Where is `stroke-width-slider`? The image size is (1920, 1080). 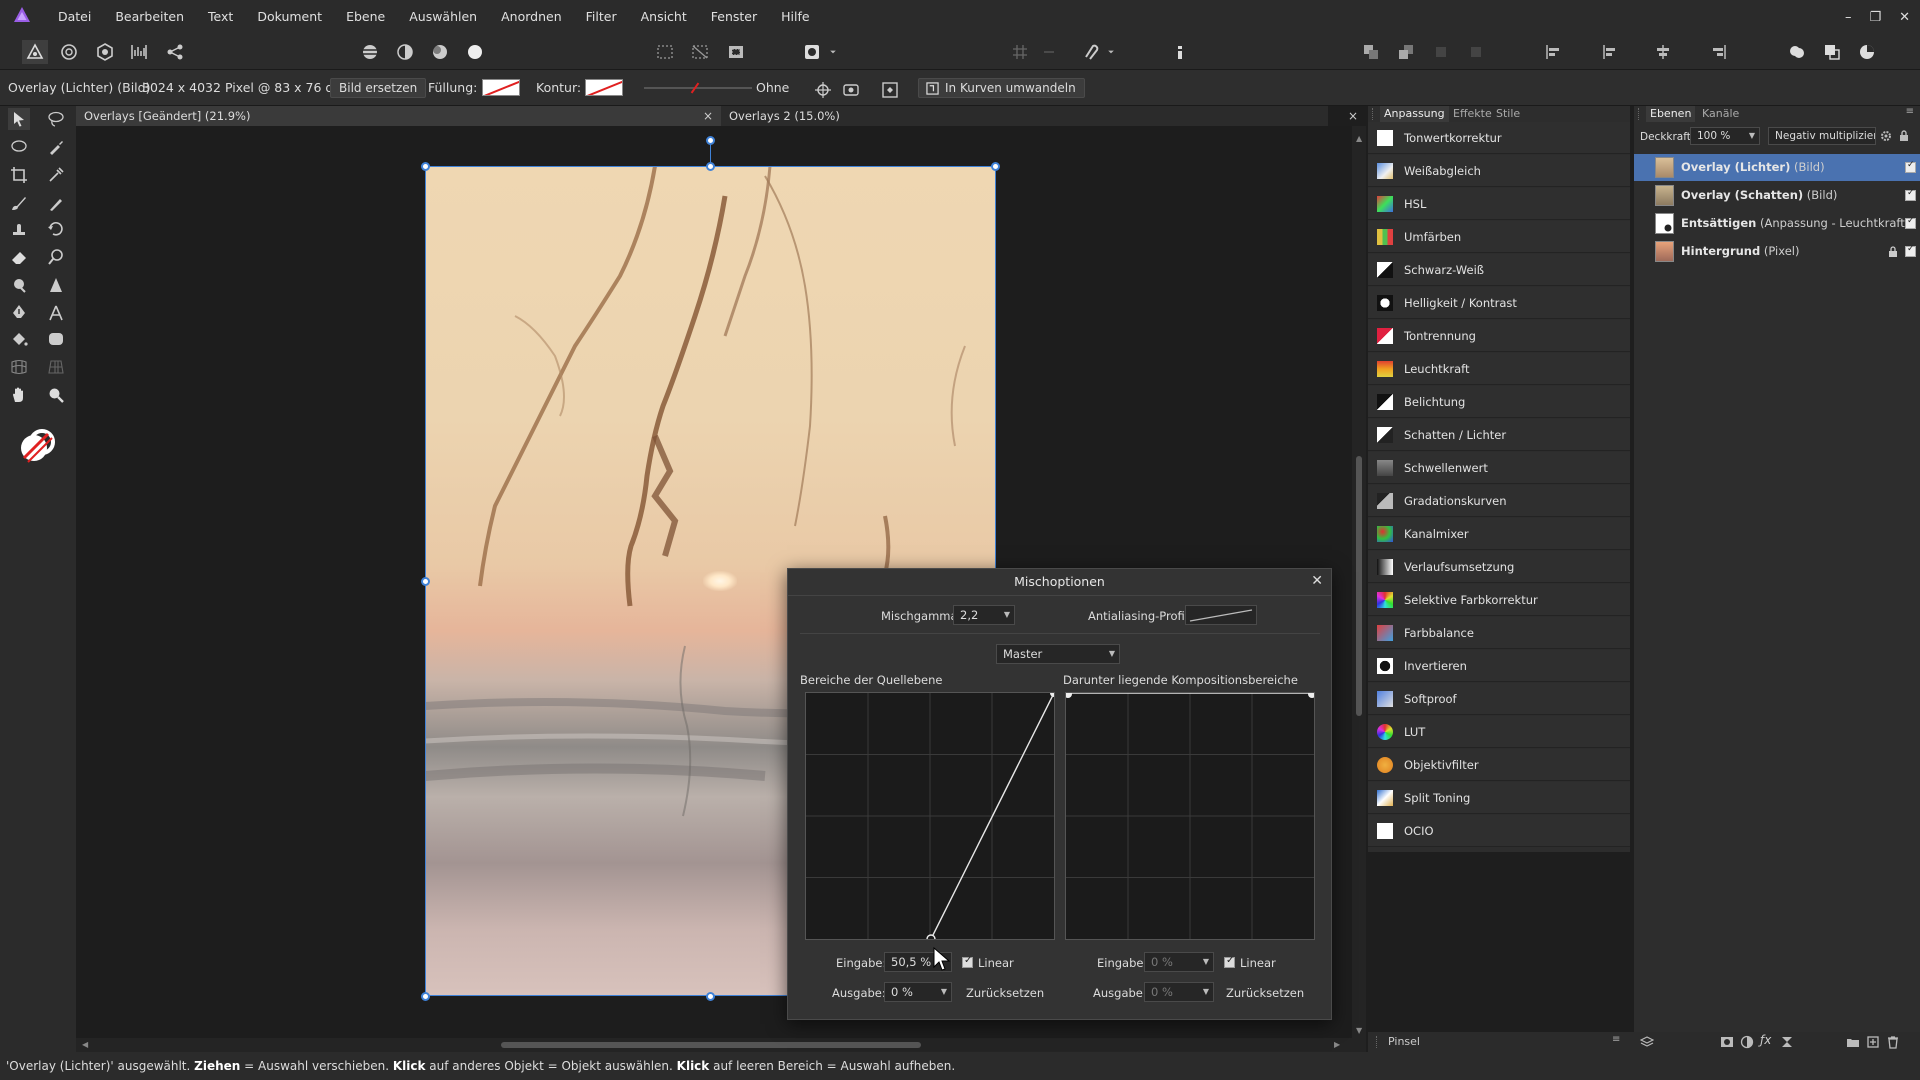 stroke-width-slider is located at coordinates (698, 88).